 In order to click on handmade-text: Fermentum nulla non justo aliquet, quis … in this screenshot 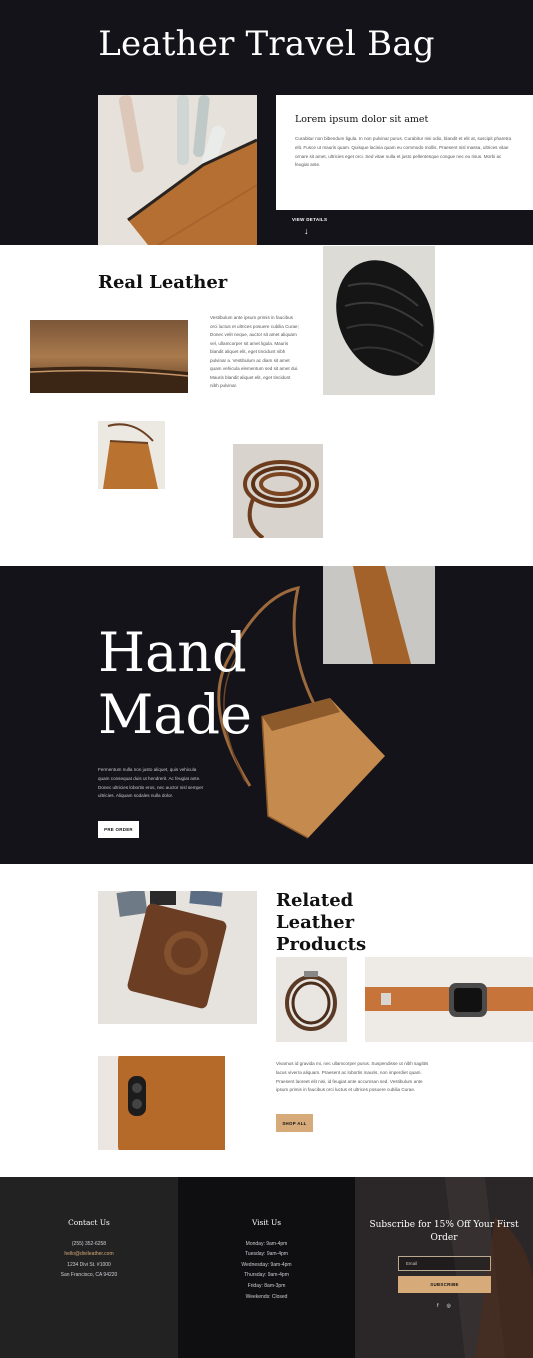, I will do `click(151, 783)`.